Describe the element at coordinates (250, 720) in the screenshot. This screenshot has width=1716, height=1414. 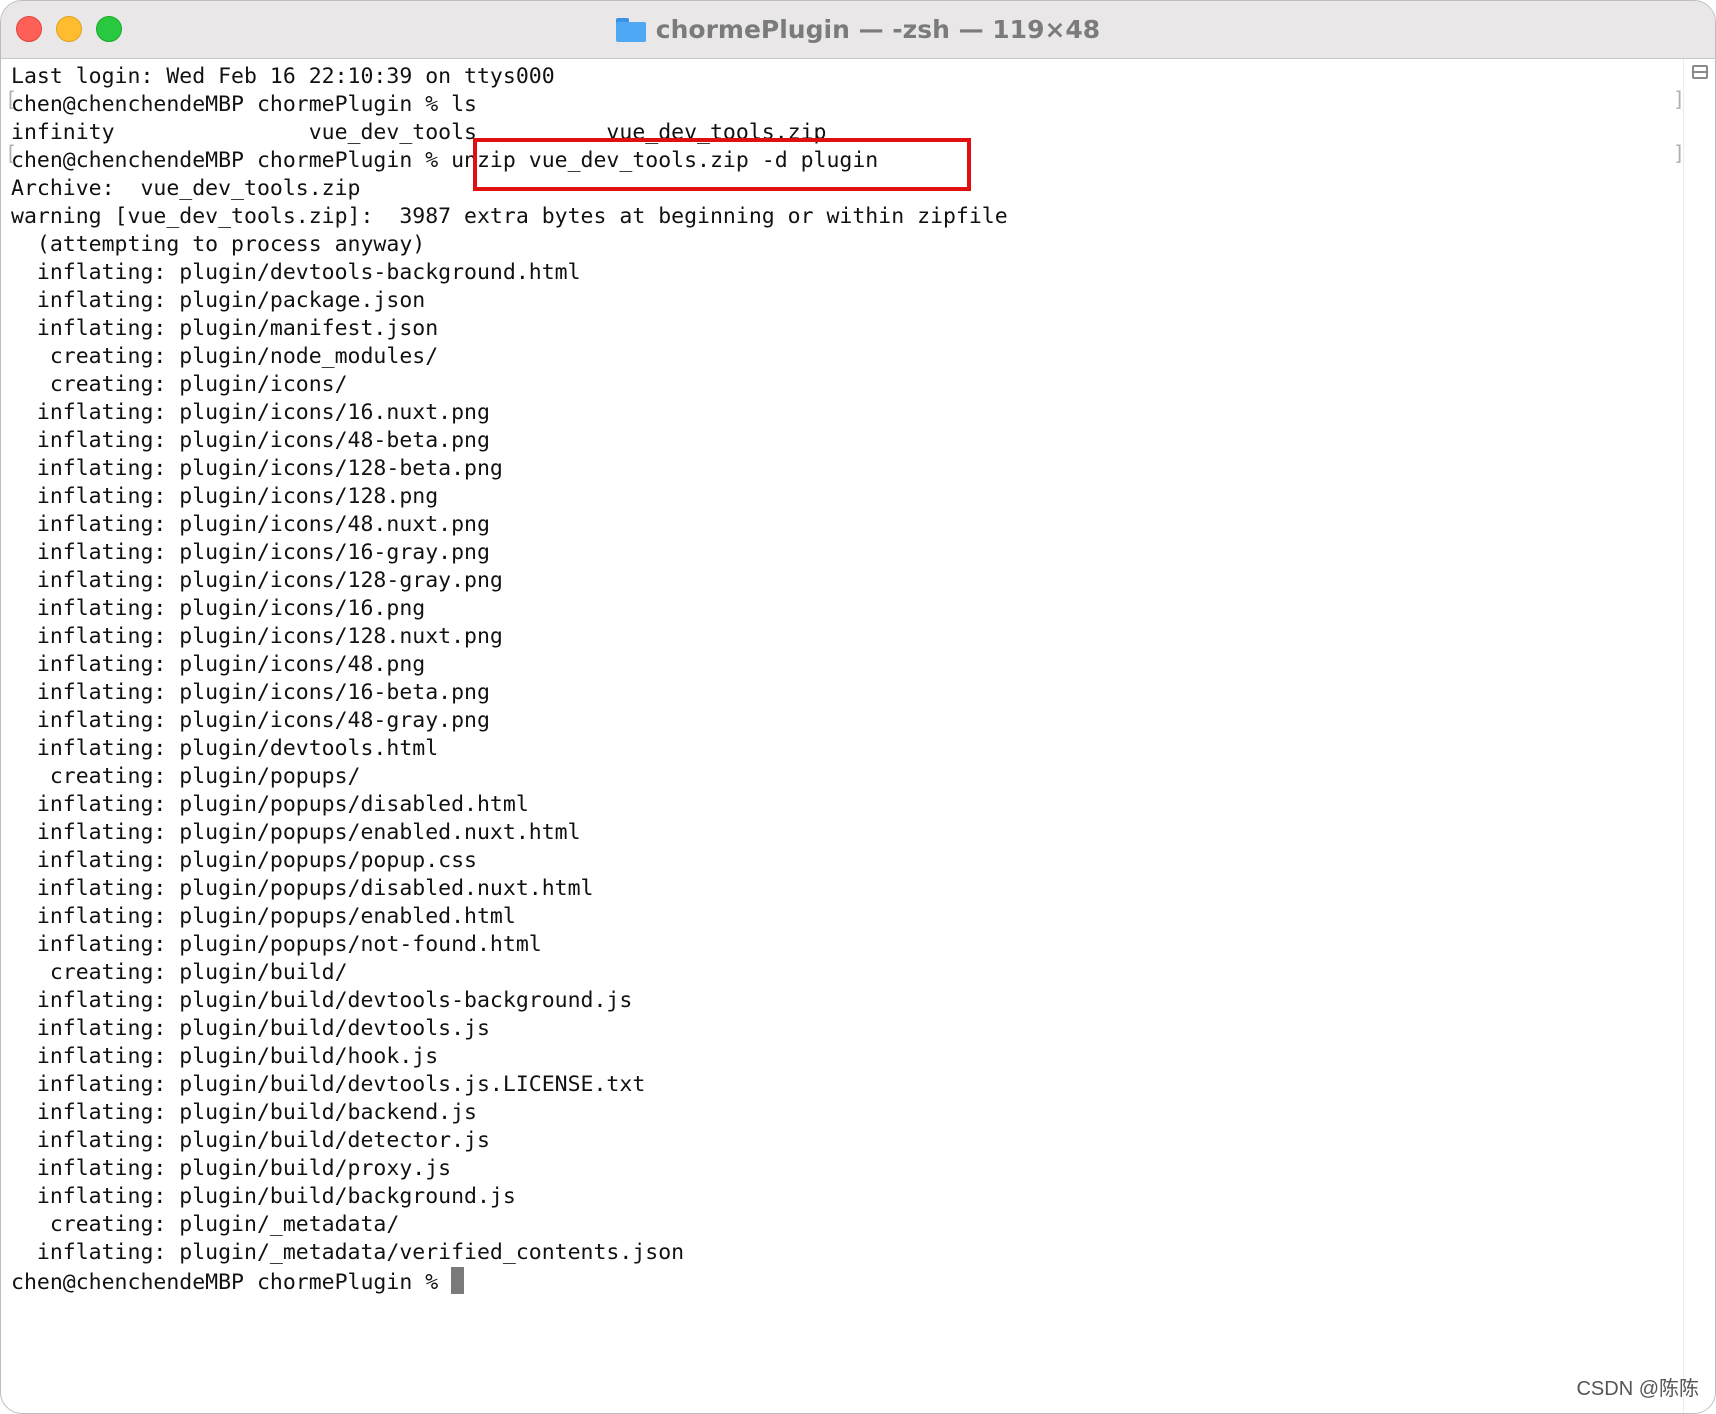
I see `terminal-line: inflating: plugin/icons/48-gray.png` at that location.